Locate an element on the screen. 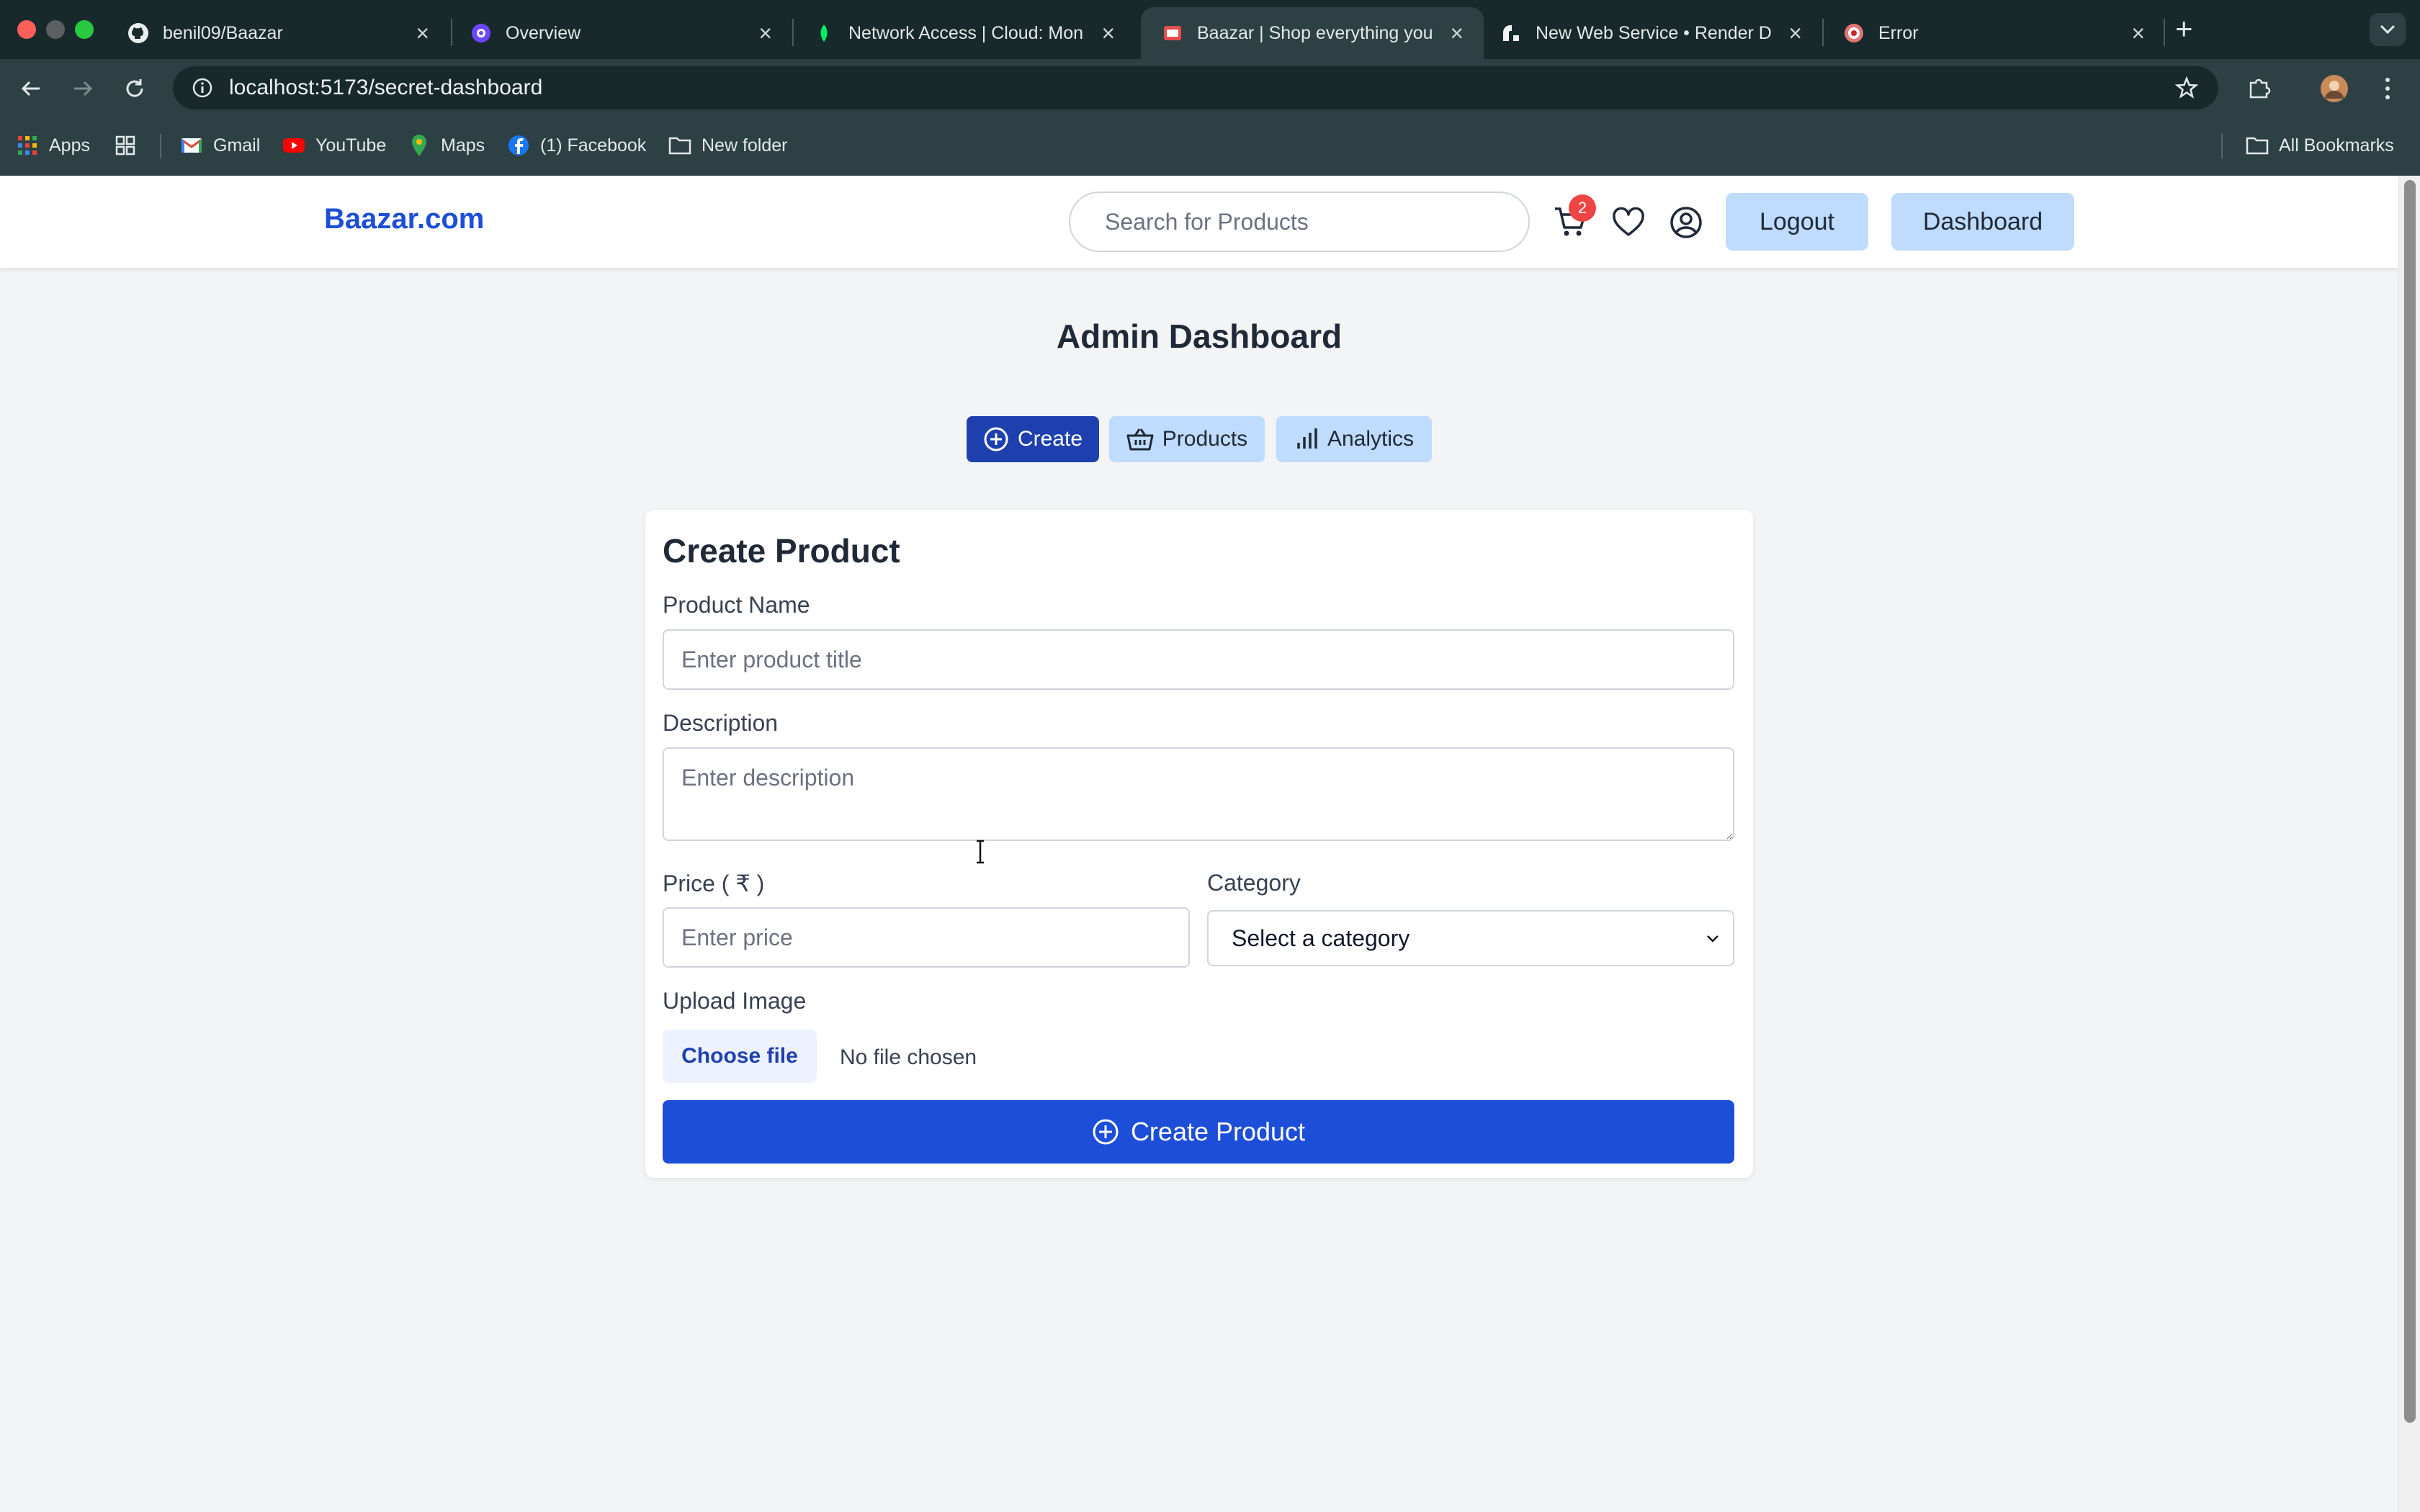 Image resolution: width=2420 pixels, height=1512 pixels. all-bookmarks-label: All Bookmarks is located at coordinates (2336, 145).